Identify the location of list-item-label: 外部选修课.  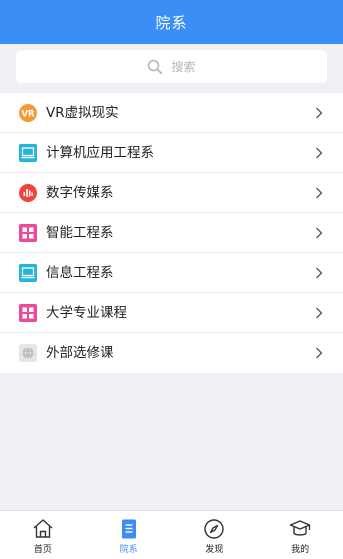
(80, 353).